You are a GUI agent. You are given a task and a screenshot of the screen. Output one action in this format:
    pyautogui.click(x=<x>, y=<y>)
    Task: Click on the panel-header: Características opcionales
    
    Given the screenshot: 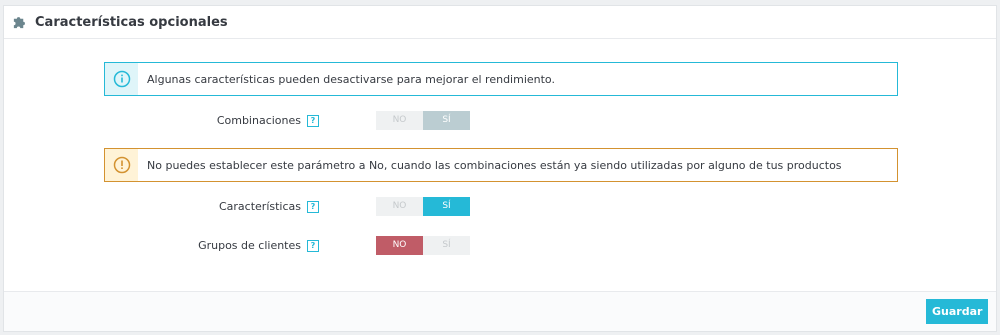 What is the action you would take?
    pyautogui.click(x=500, y=22)
    